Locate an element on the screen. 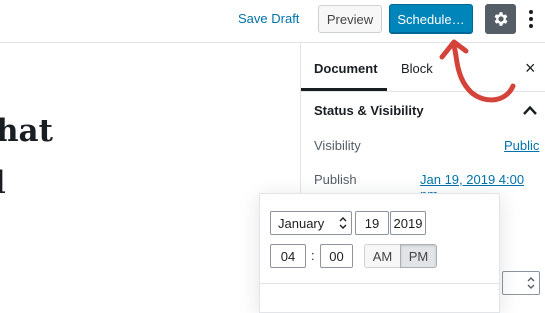 This screenshot has width=545, height=313. preview-button: Preview is located at coordinates (350, 19).